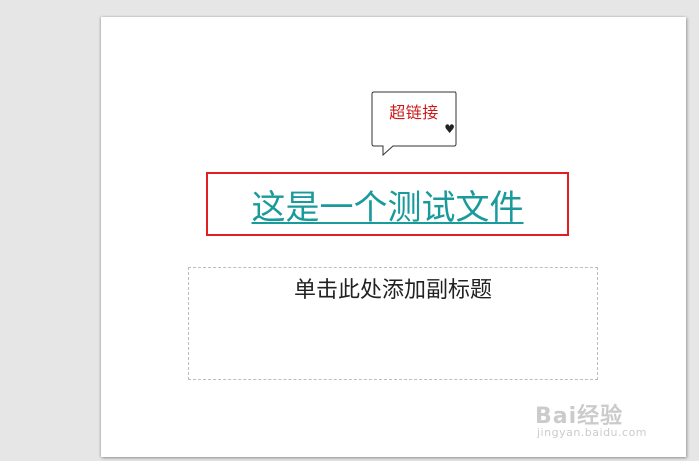 The width and height of the screenshot is (699, 461). I want to click on subtitle-placeholder: 单击此处添加副标题, so click(393, 323).